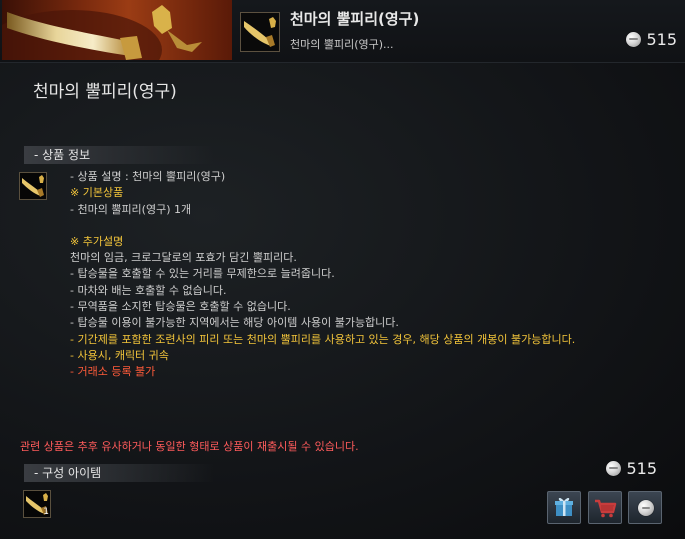  Describe the element at coordinates (148, 290) in the screenshot. I see `description-line: - 마차와 배는 호출할 수 없습니다.` at that location.